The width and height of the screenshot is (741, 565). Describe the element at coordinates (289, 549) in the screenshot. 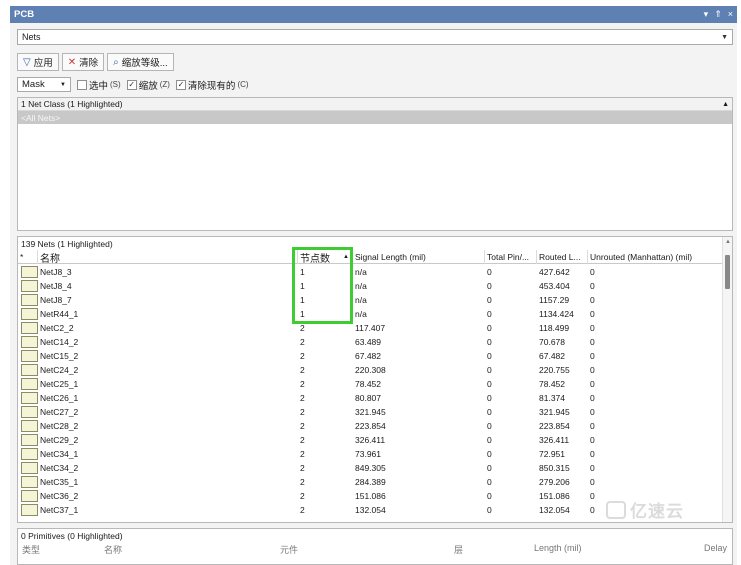

I see `column-component: 元件` at that location.